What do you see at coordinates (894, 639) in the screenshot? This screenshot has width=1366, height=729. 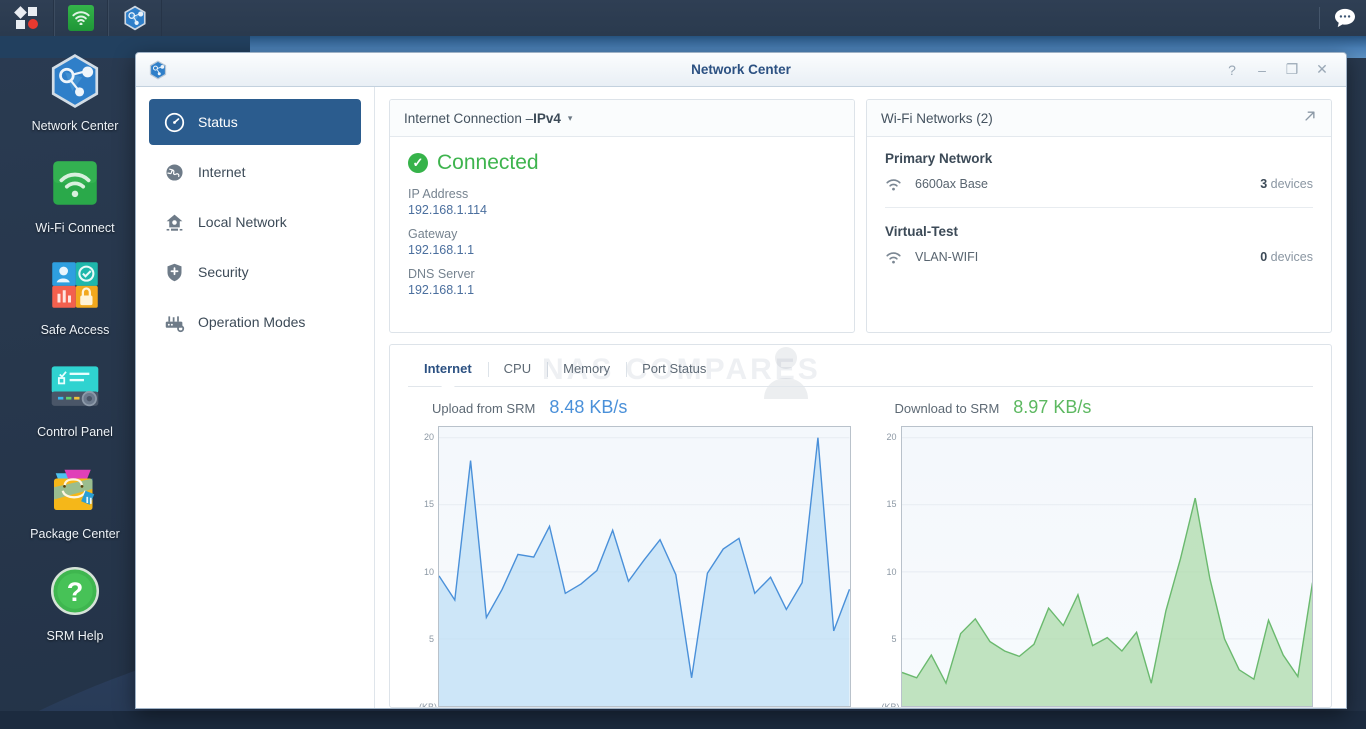 I see `y-axis-tick-label: 5` at bounding box center [894, 639].